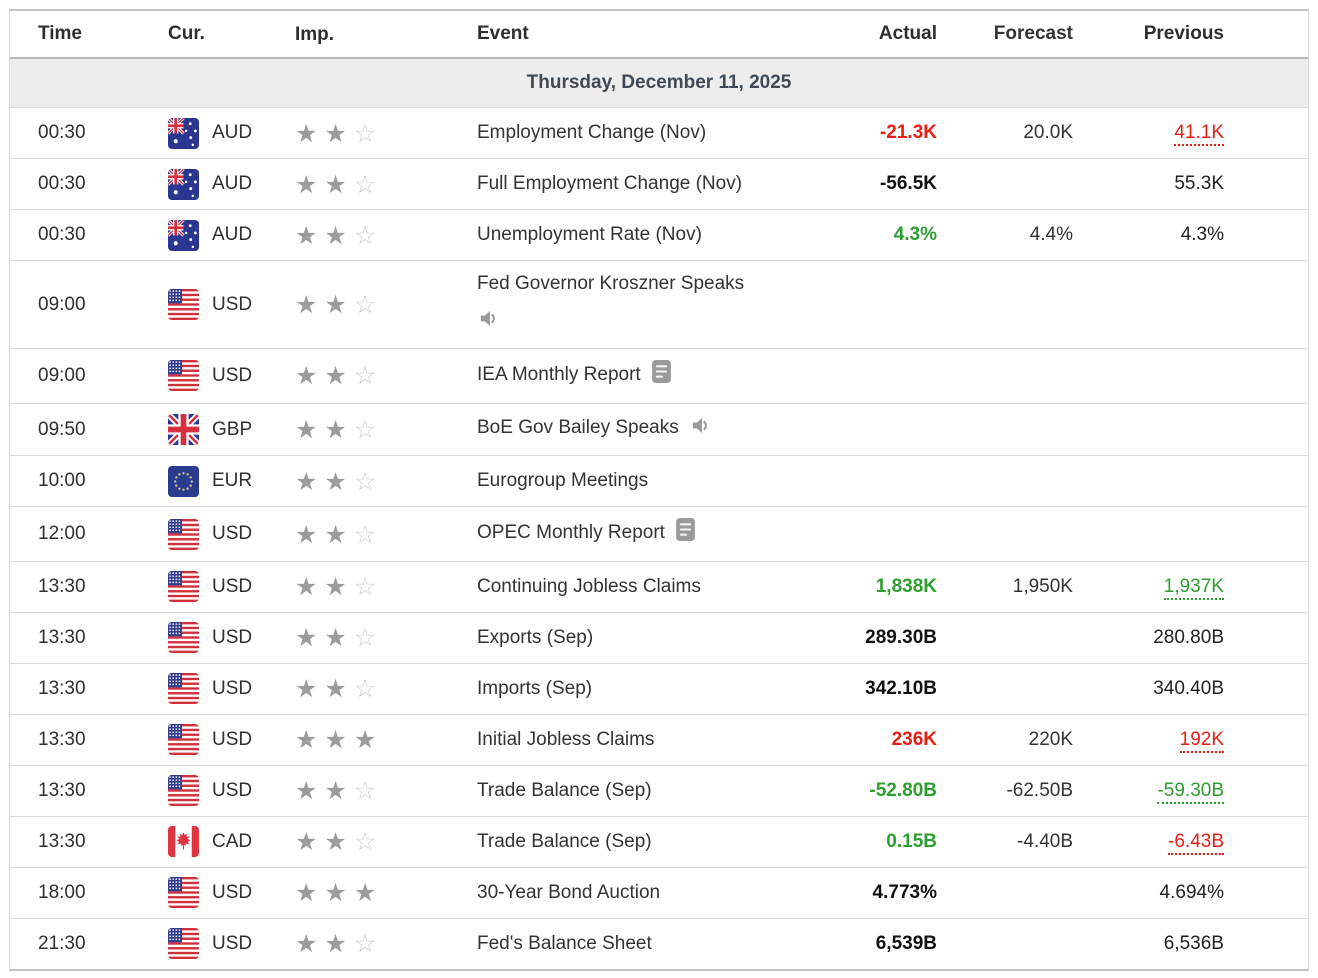 Image resolution: width=1318 pixels, height=978 pixels. Describe the element at coordinates (904, 892) in the screenshot. I see `actual-value: 4.773%` at that location.